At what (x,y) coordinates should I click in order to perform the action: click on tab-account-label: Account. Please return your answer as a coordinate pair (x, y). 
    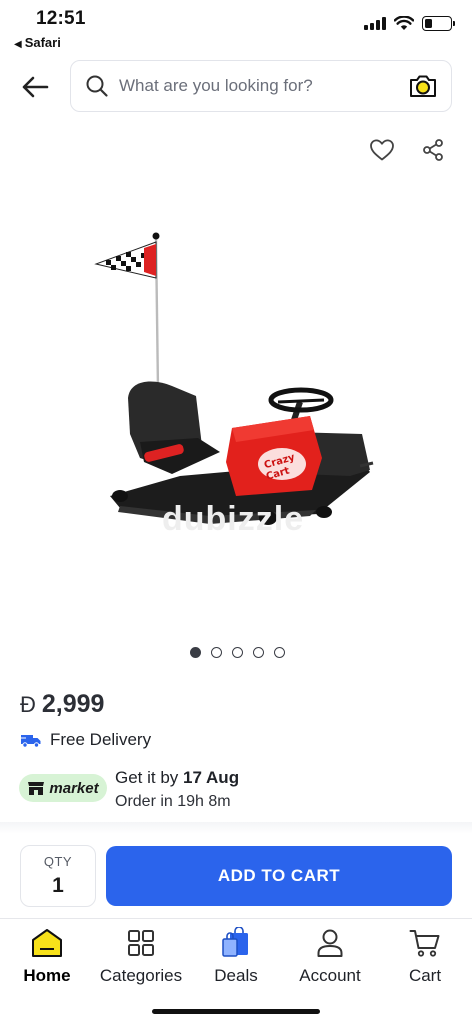
    Looking at the image, I should click on (330, 975).